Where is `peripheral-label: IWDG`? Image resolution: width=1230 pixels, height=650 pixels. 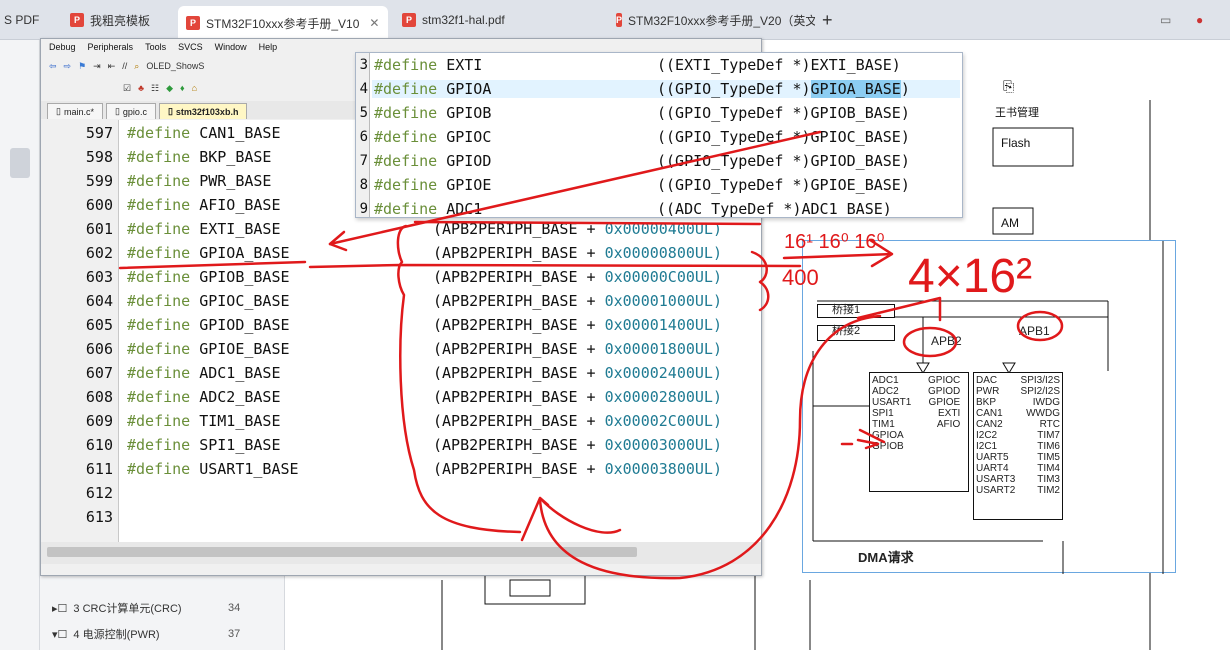 peripheral-label: IWDG is located at coordinates (1046, 402).